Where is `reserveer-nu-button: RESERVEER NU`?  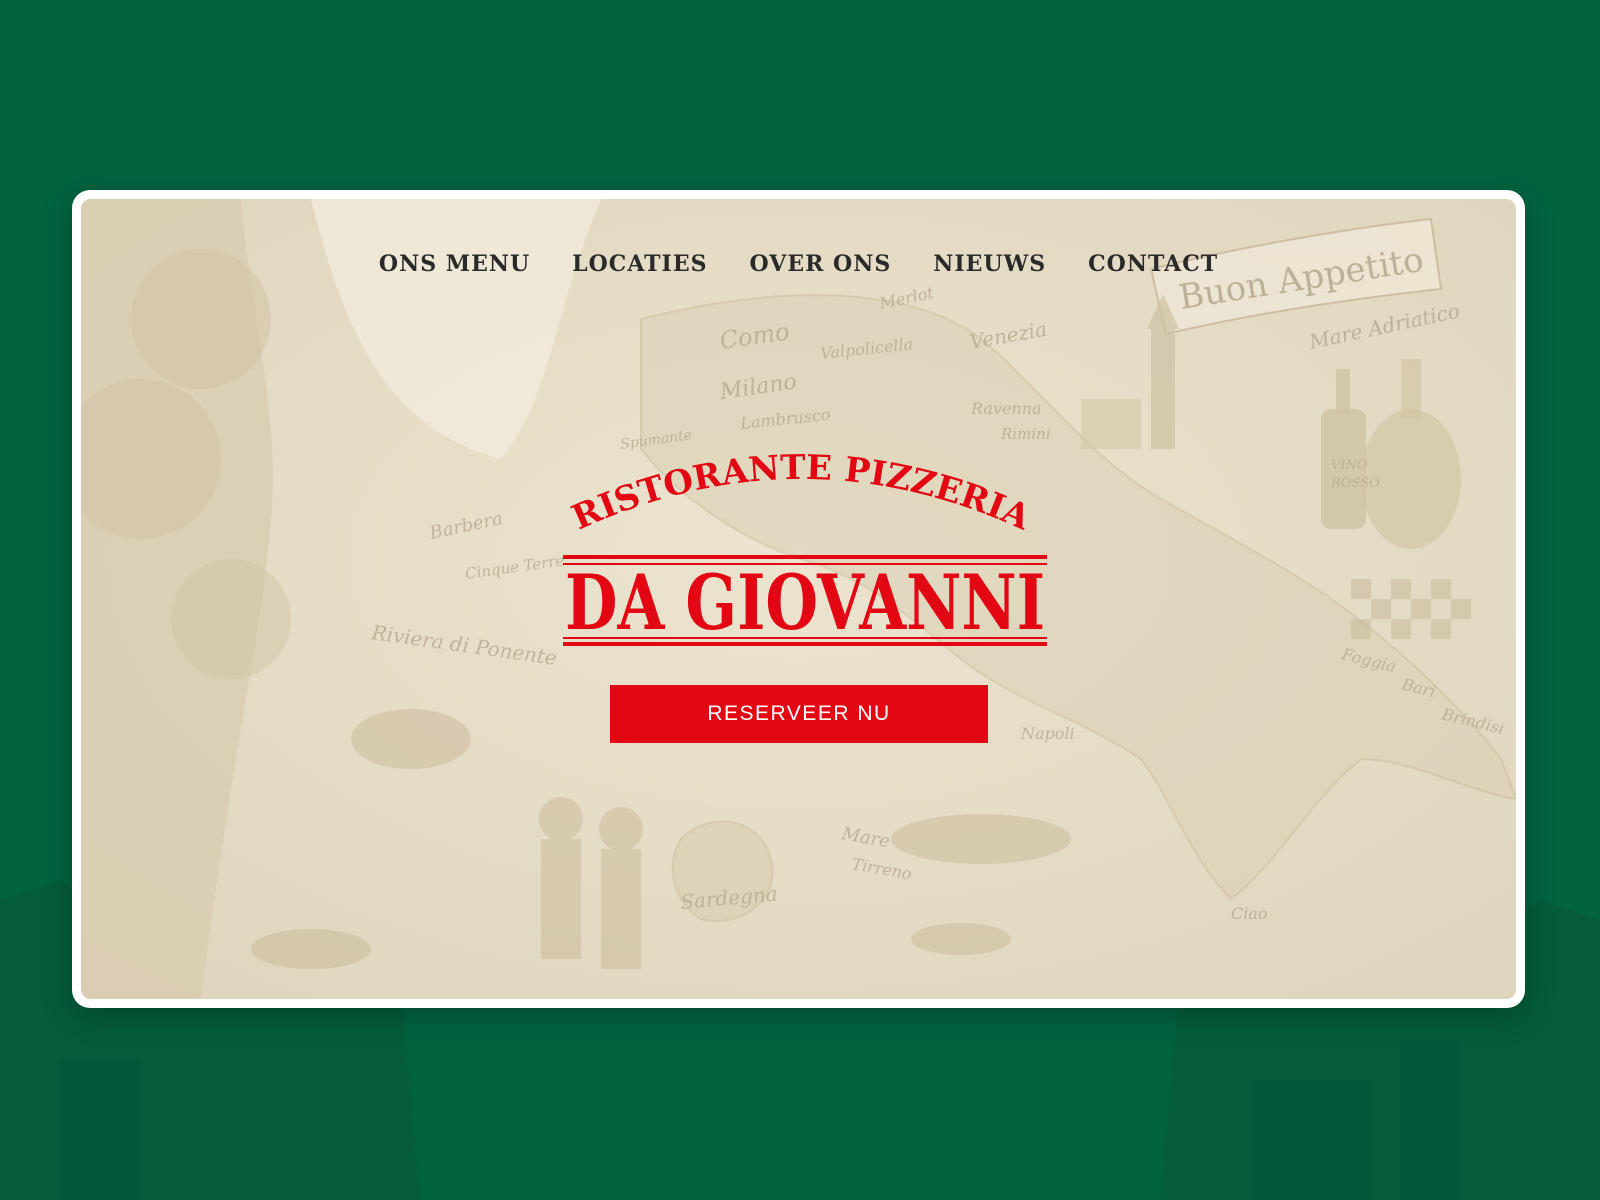 reserveer-nu-button: RESERVEER NU is located at coordinates (799, 714).